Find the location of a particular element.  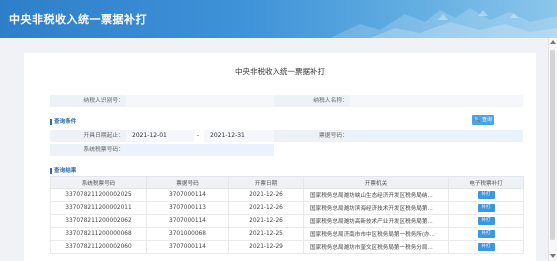

scroll-down-icon is located at coordinates (553, 256).